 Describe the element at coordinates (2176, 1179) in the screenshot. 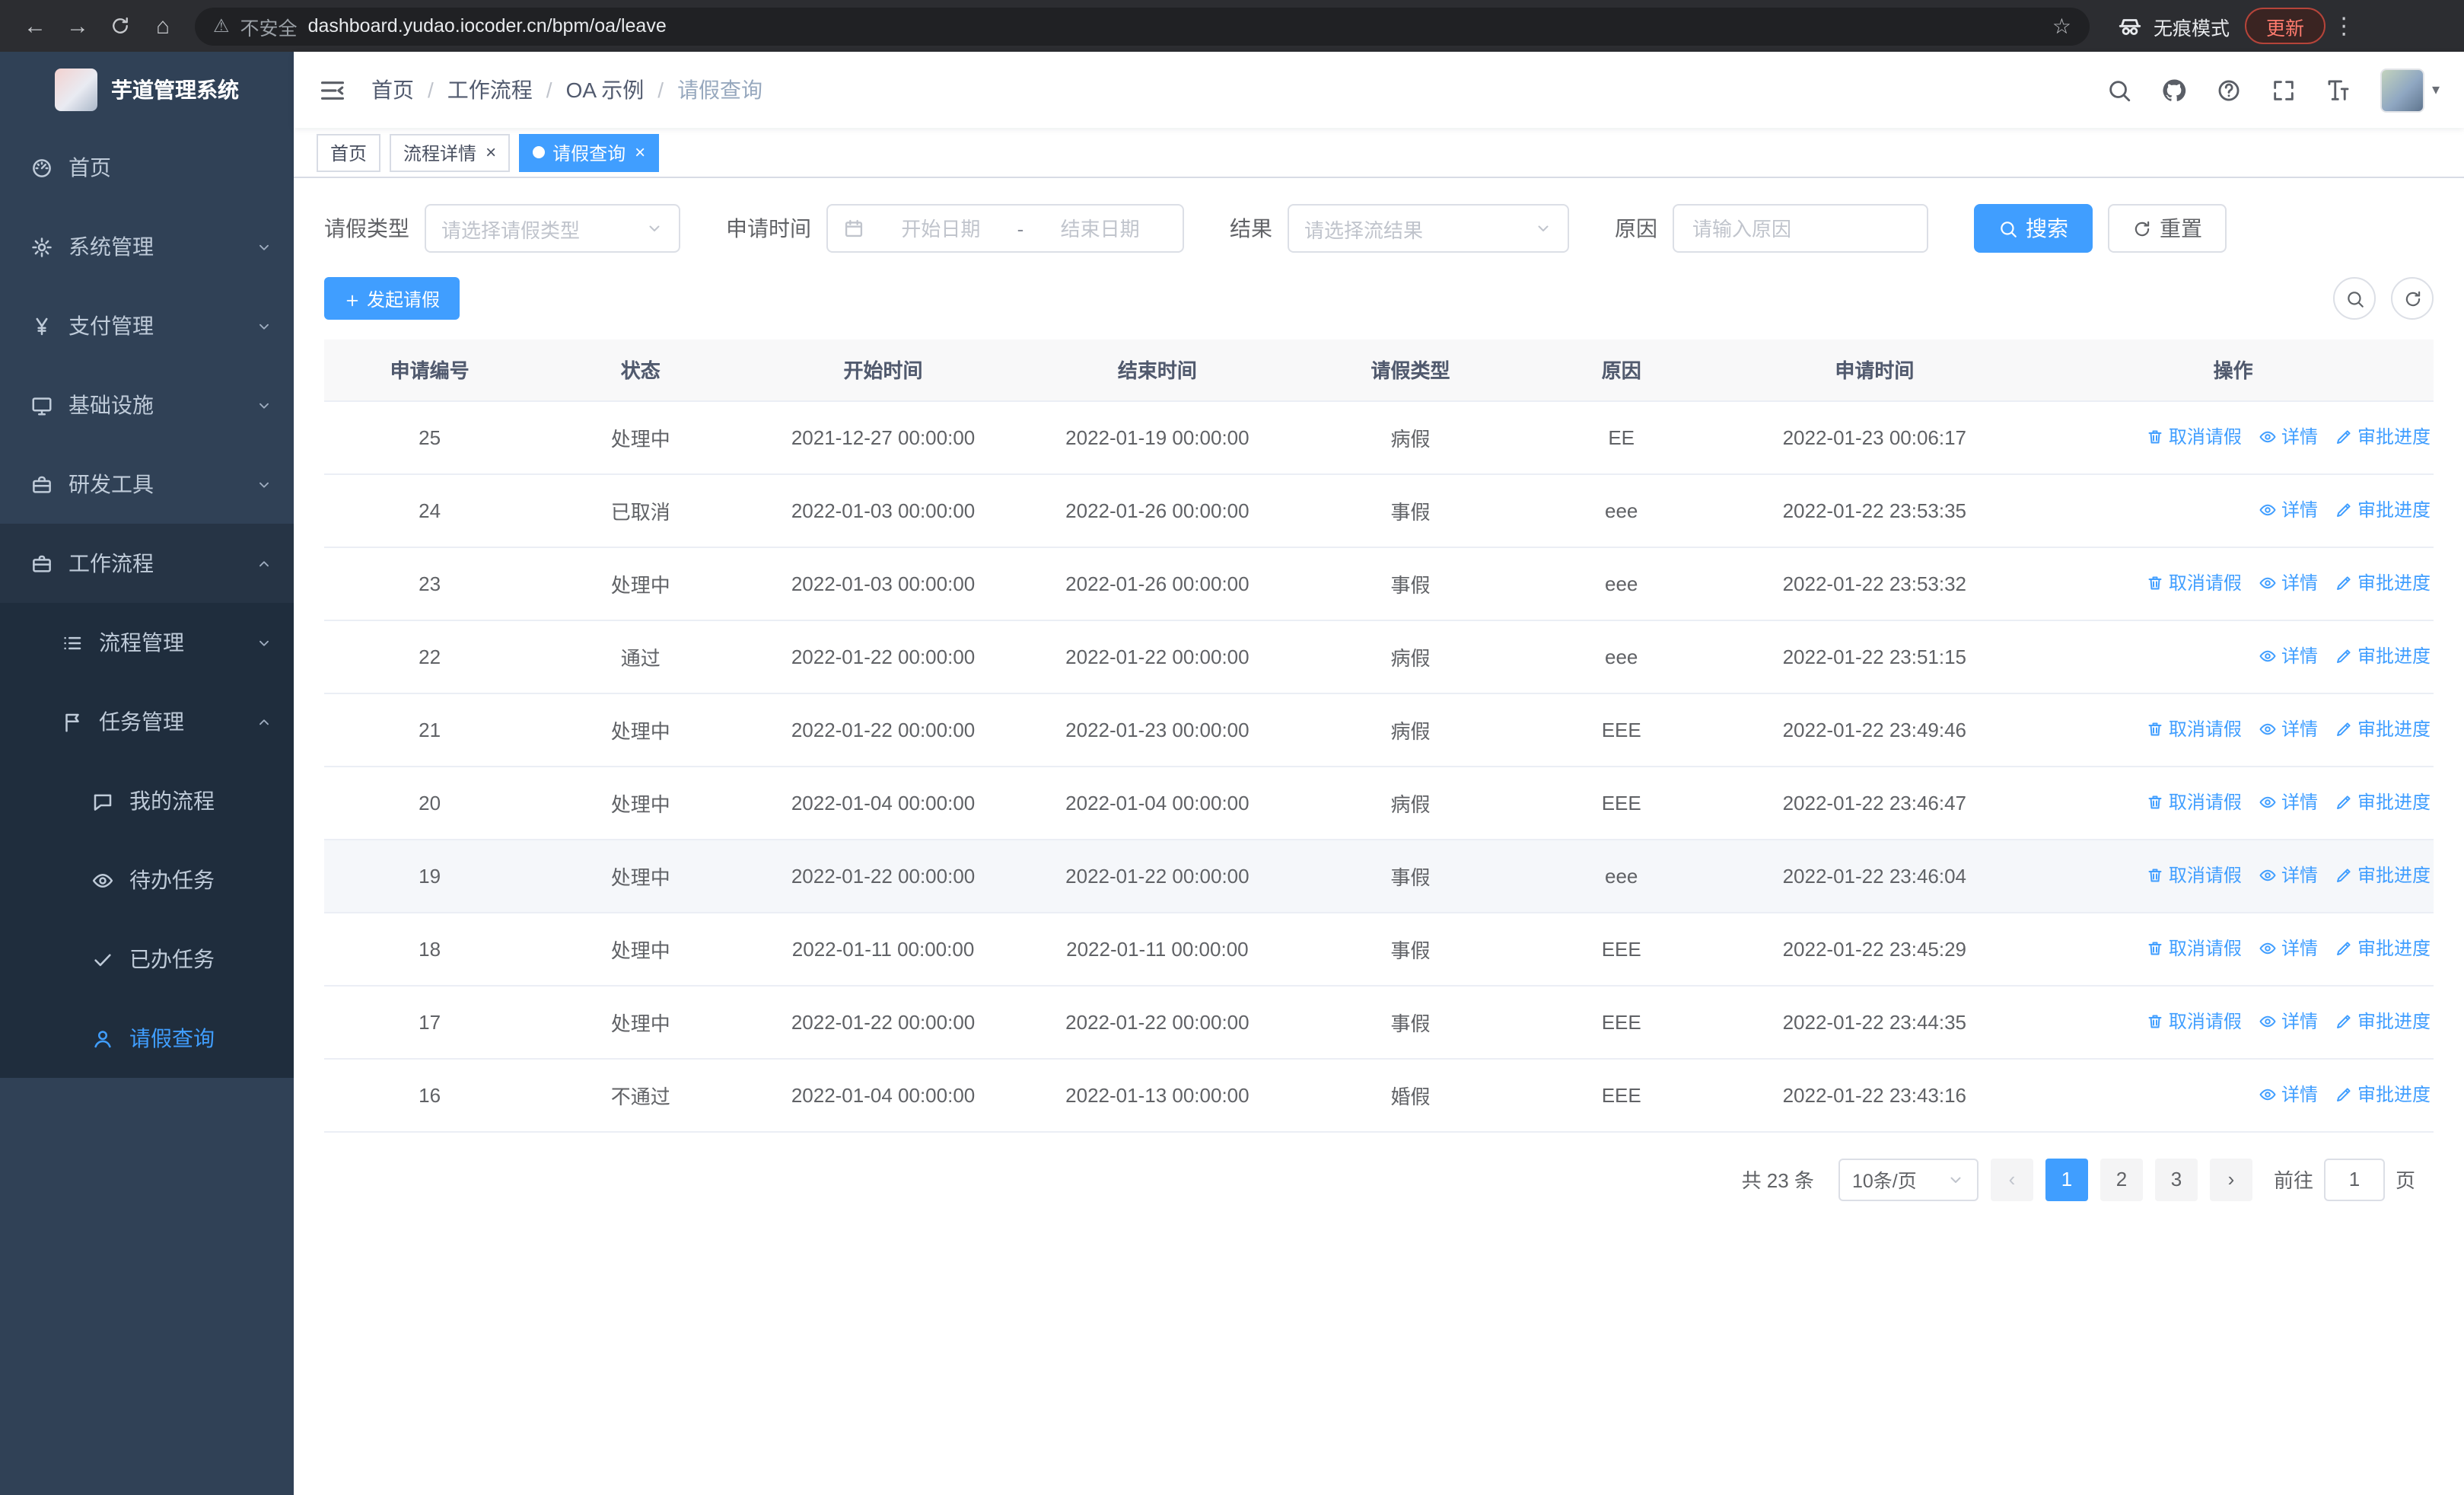

I see `page-button-3: 3` at that location.